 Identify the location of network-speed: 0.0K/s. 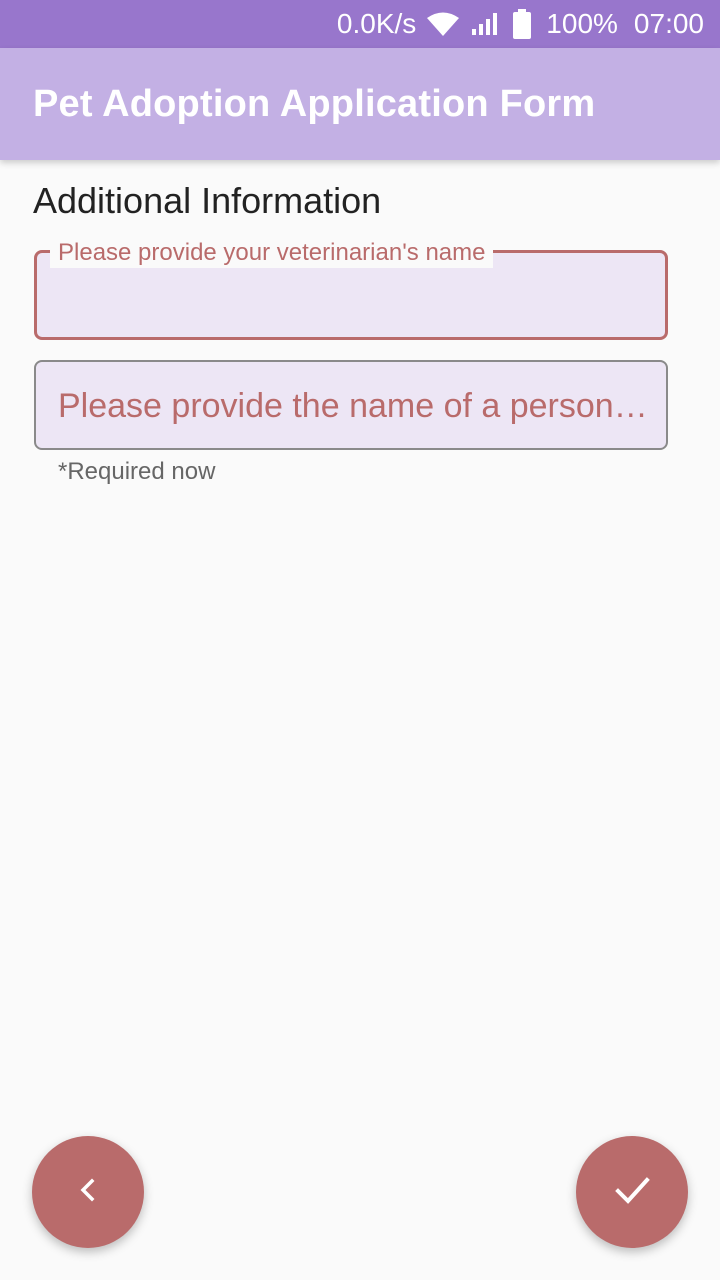
(376, 23).